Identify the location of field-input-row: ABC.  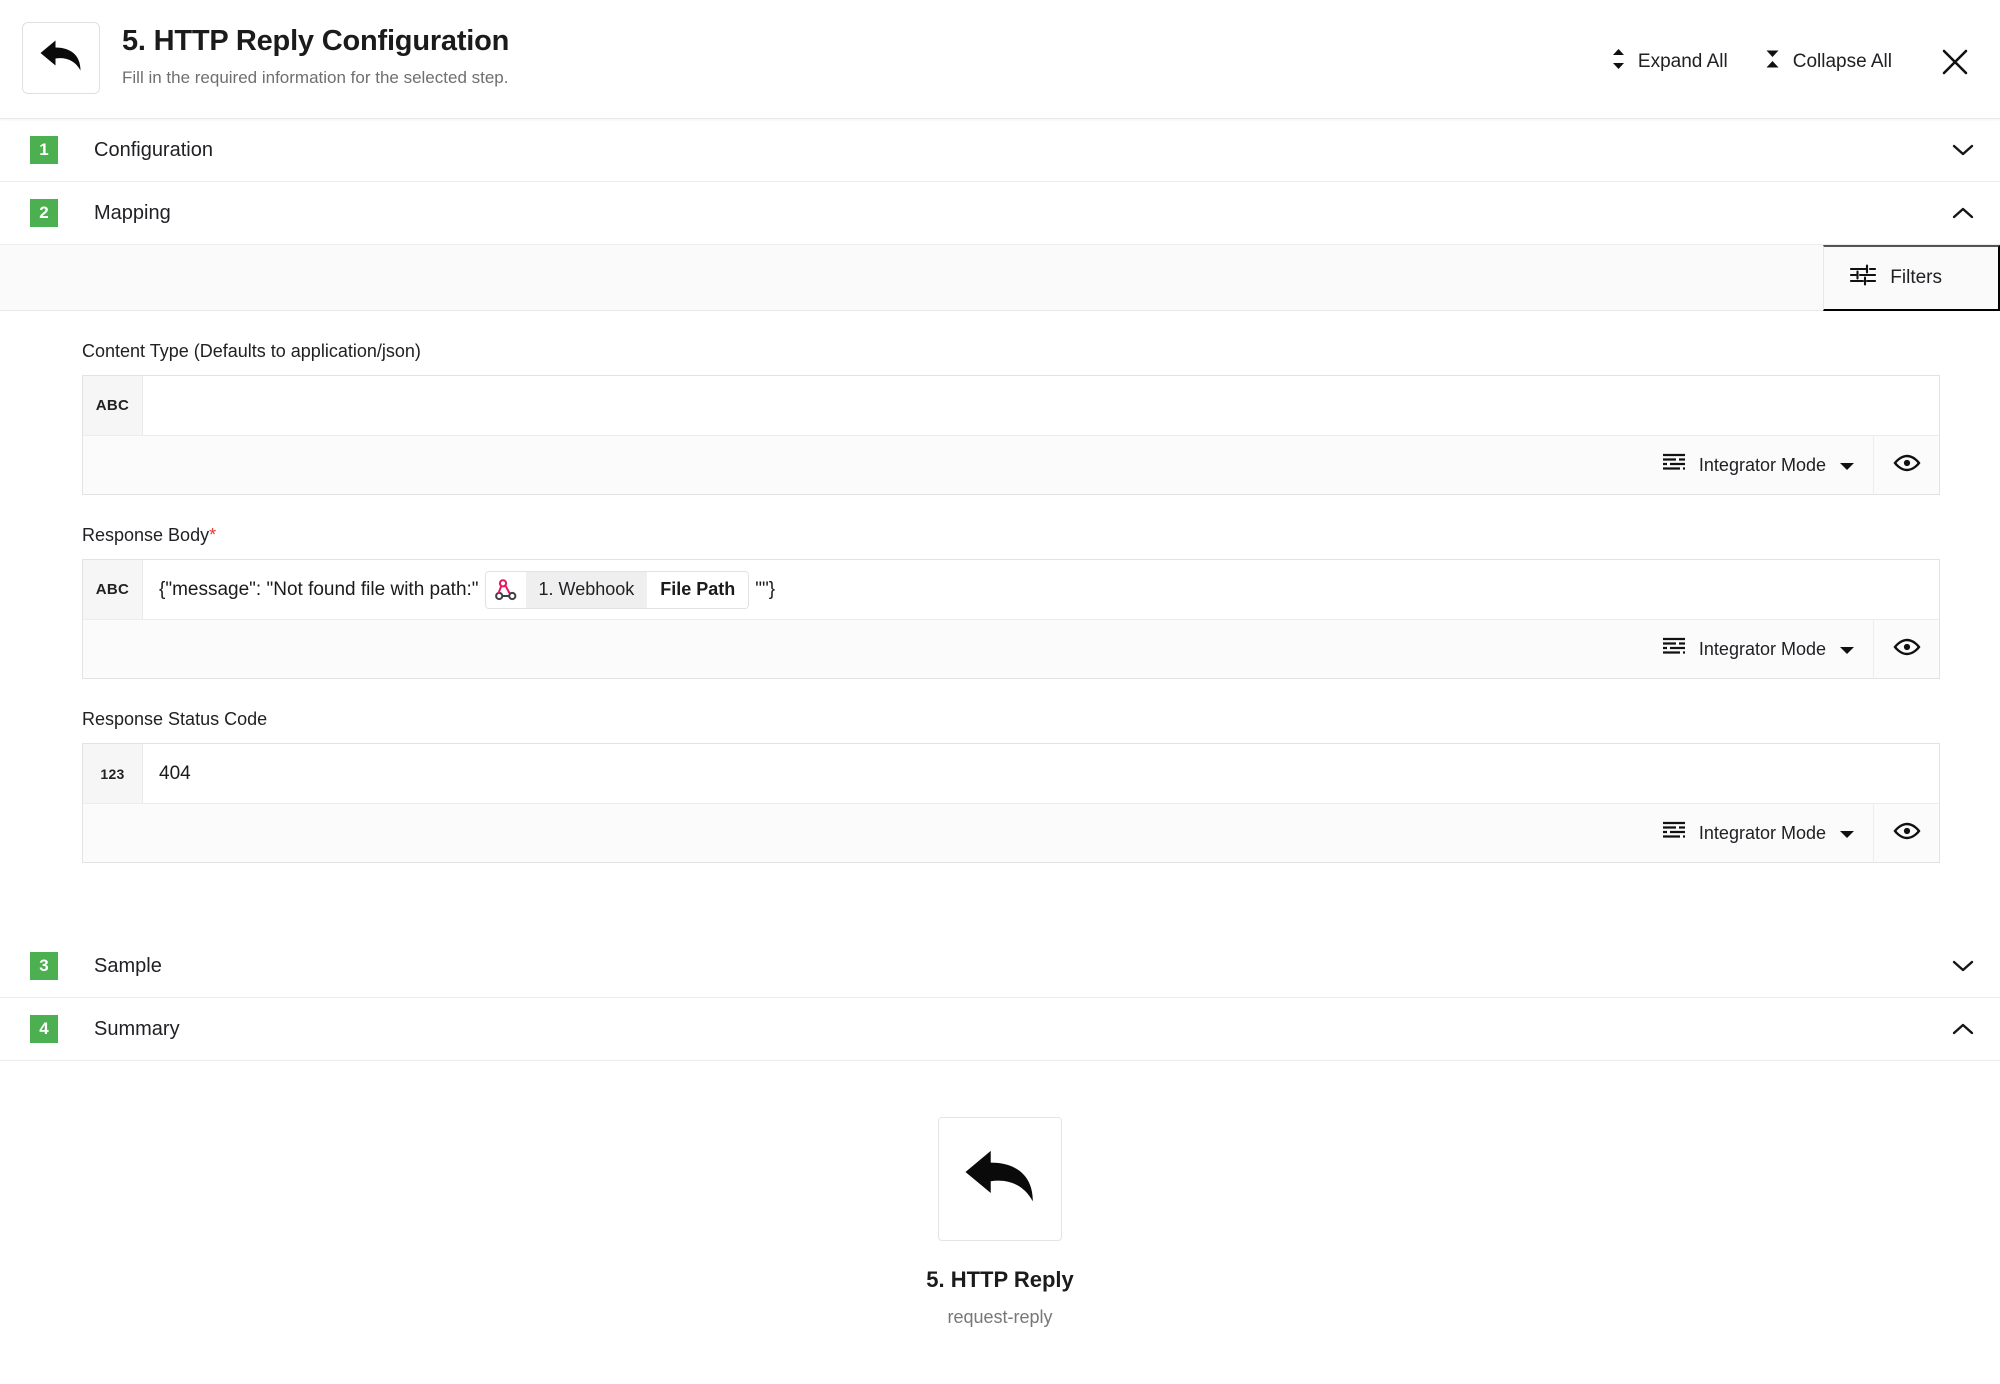
(1011, 405).